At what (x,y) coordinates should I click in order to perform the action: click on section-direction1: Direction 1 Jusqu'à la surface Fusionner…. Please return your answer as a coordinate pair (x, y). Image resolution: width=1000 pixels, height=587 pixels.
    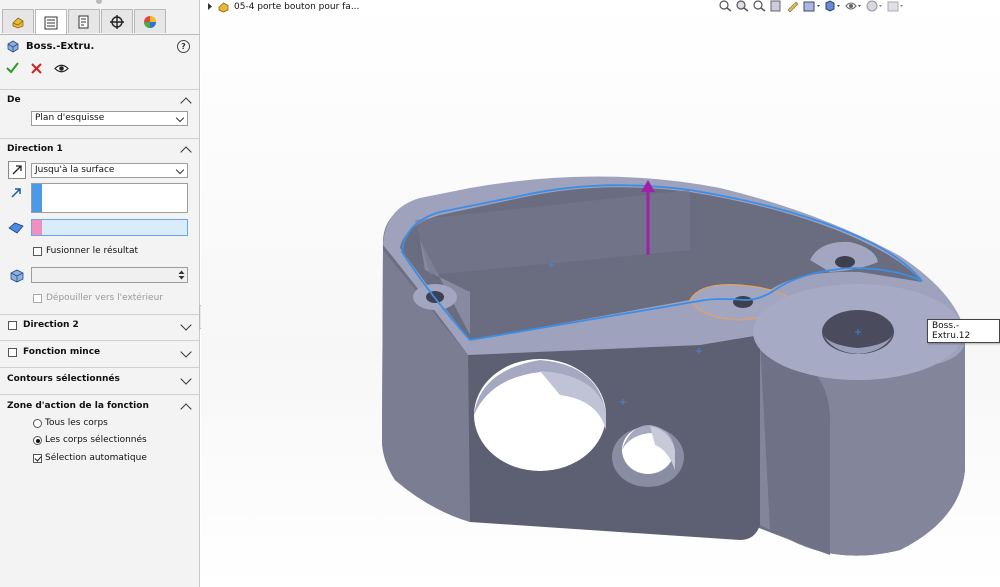
    Looking at the image, I should click on (99, 226).